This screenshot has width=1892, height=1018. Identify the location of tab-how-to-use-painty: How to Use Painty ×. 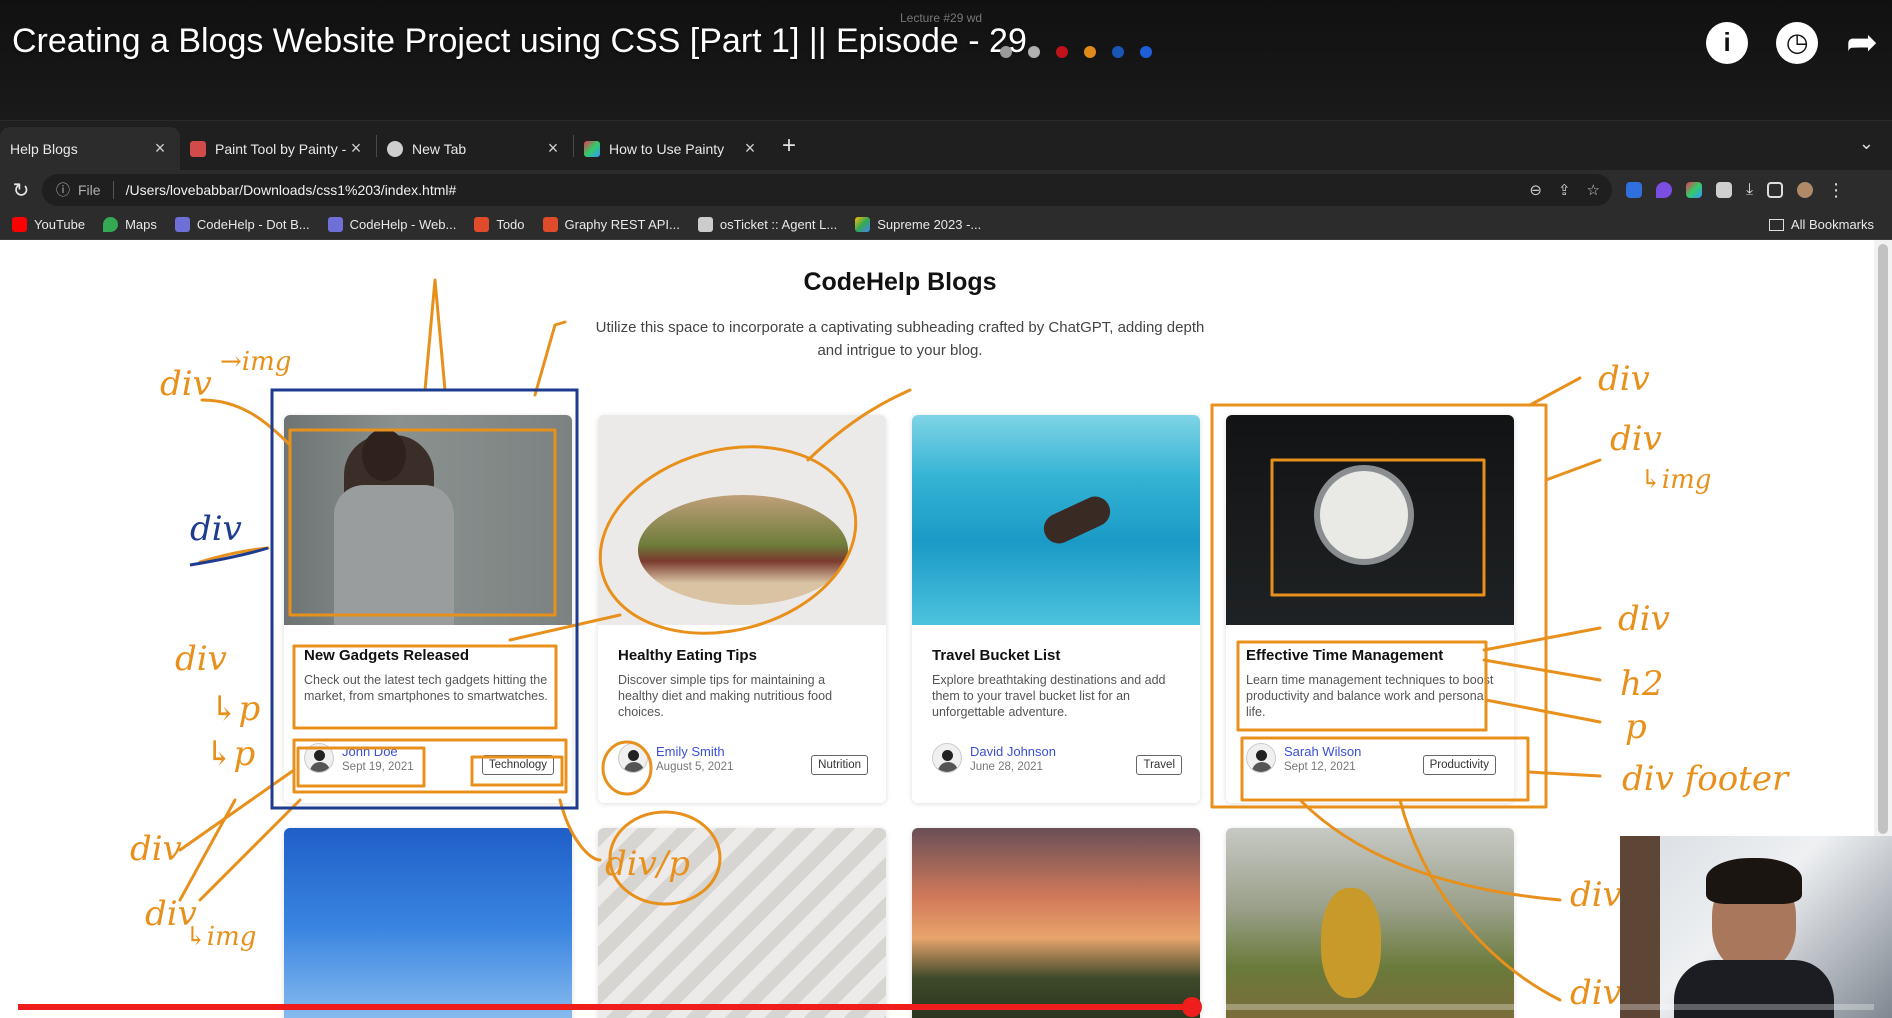
(672, 149).